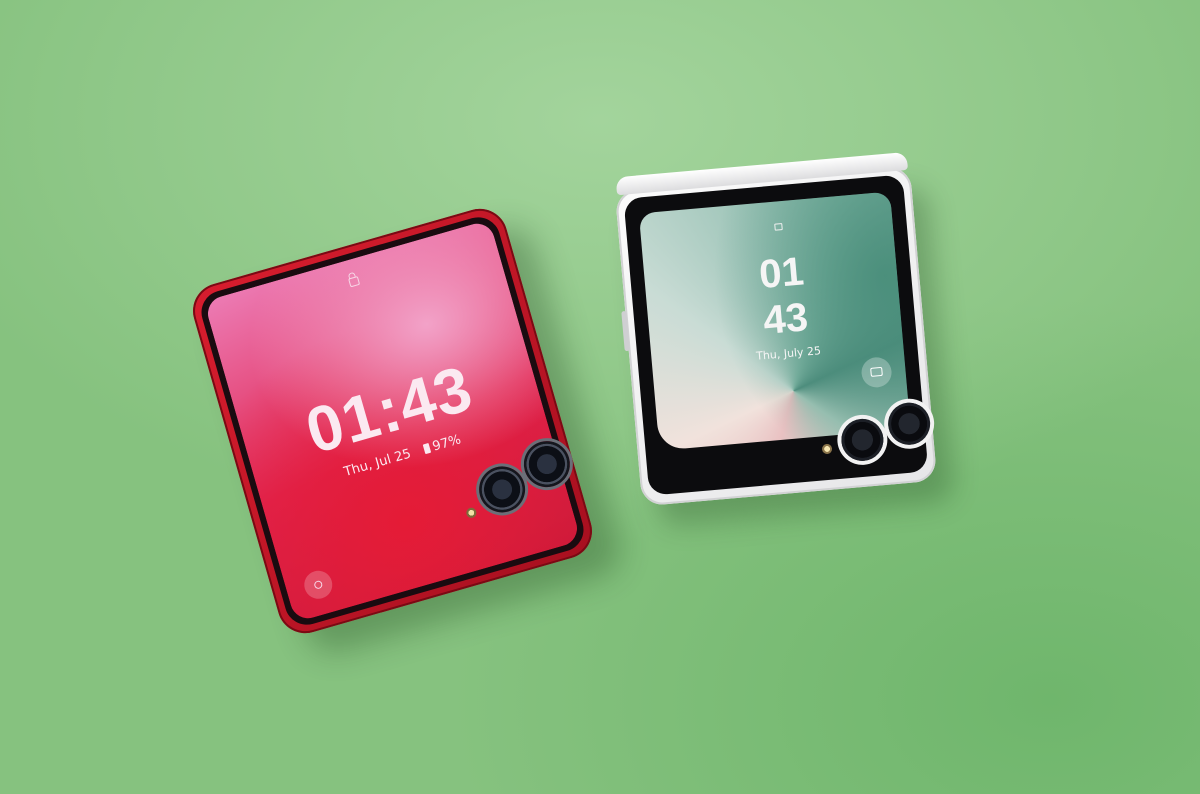 The image size is (1200, 794). I want to click on silver-flip-phone: 01 43 Thu, July 25, so click(776, 329).